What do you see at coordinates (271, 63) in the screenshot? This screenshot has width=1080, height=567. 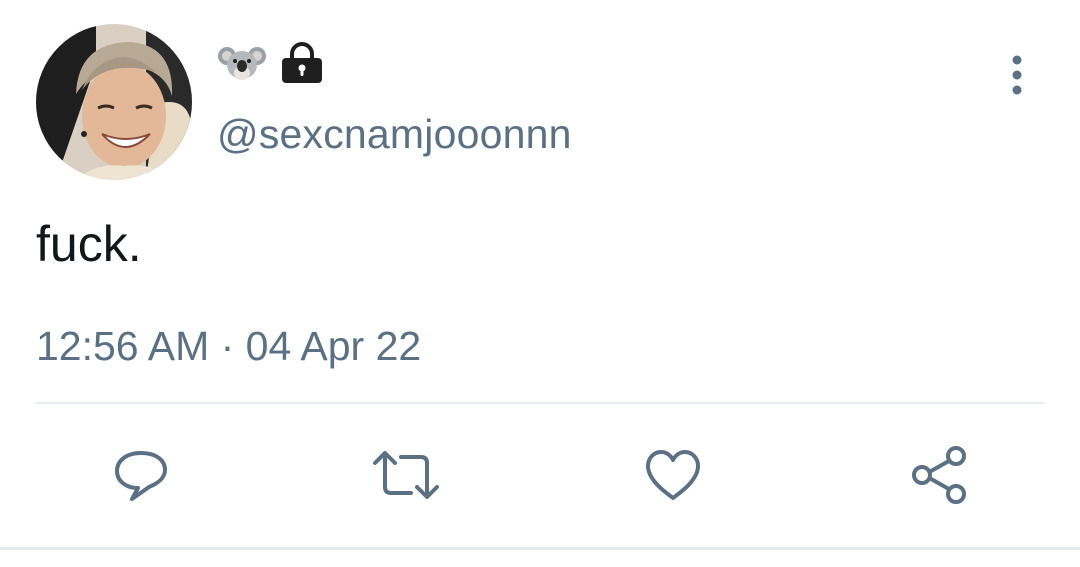 I see `display-name` at bounding box center [271, 63].